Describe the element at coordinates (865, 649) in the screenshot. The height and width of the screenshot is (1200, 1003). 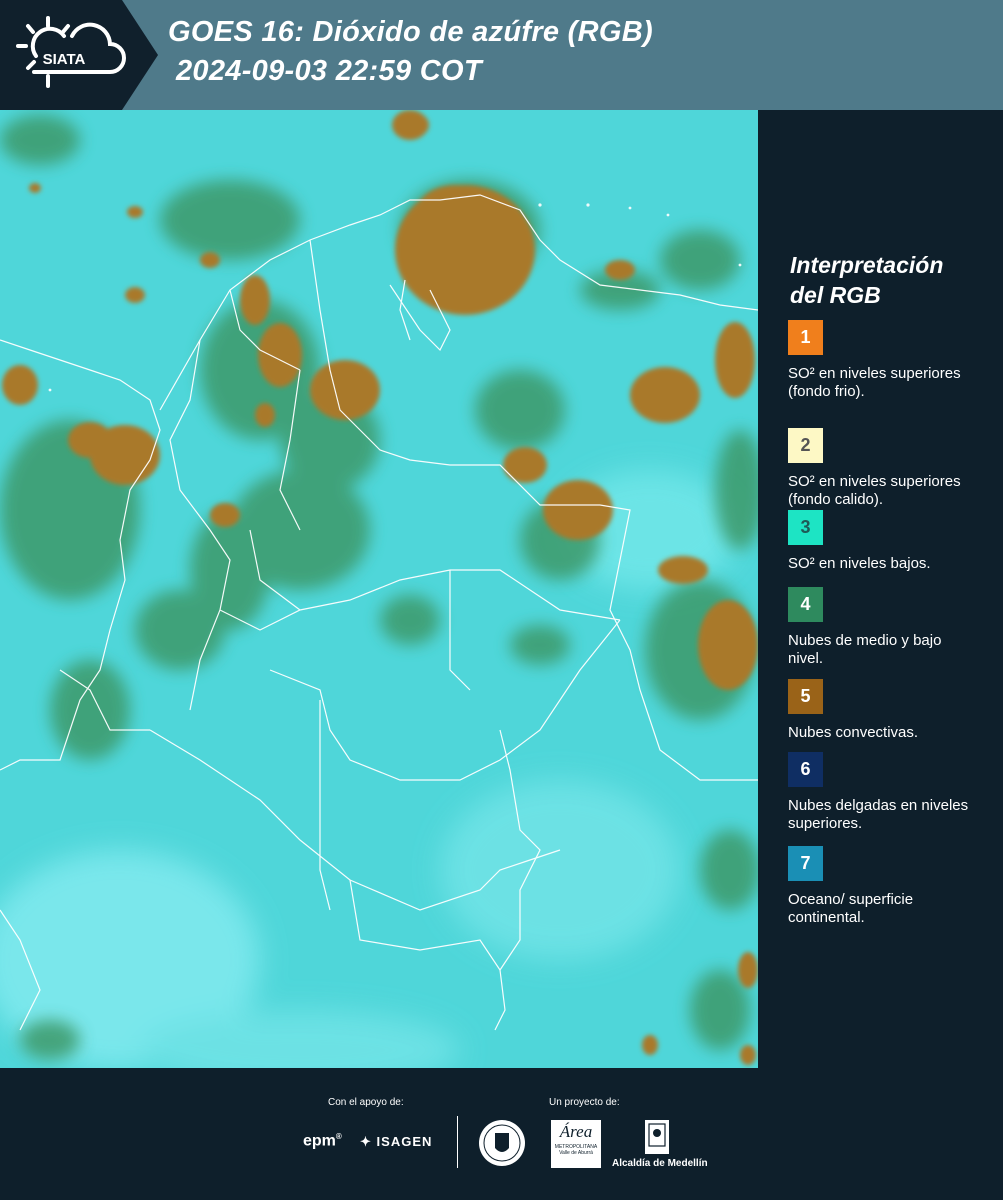
I see `legend-text-4: Nubes de medio y bajo nivel.` at that location.